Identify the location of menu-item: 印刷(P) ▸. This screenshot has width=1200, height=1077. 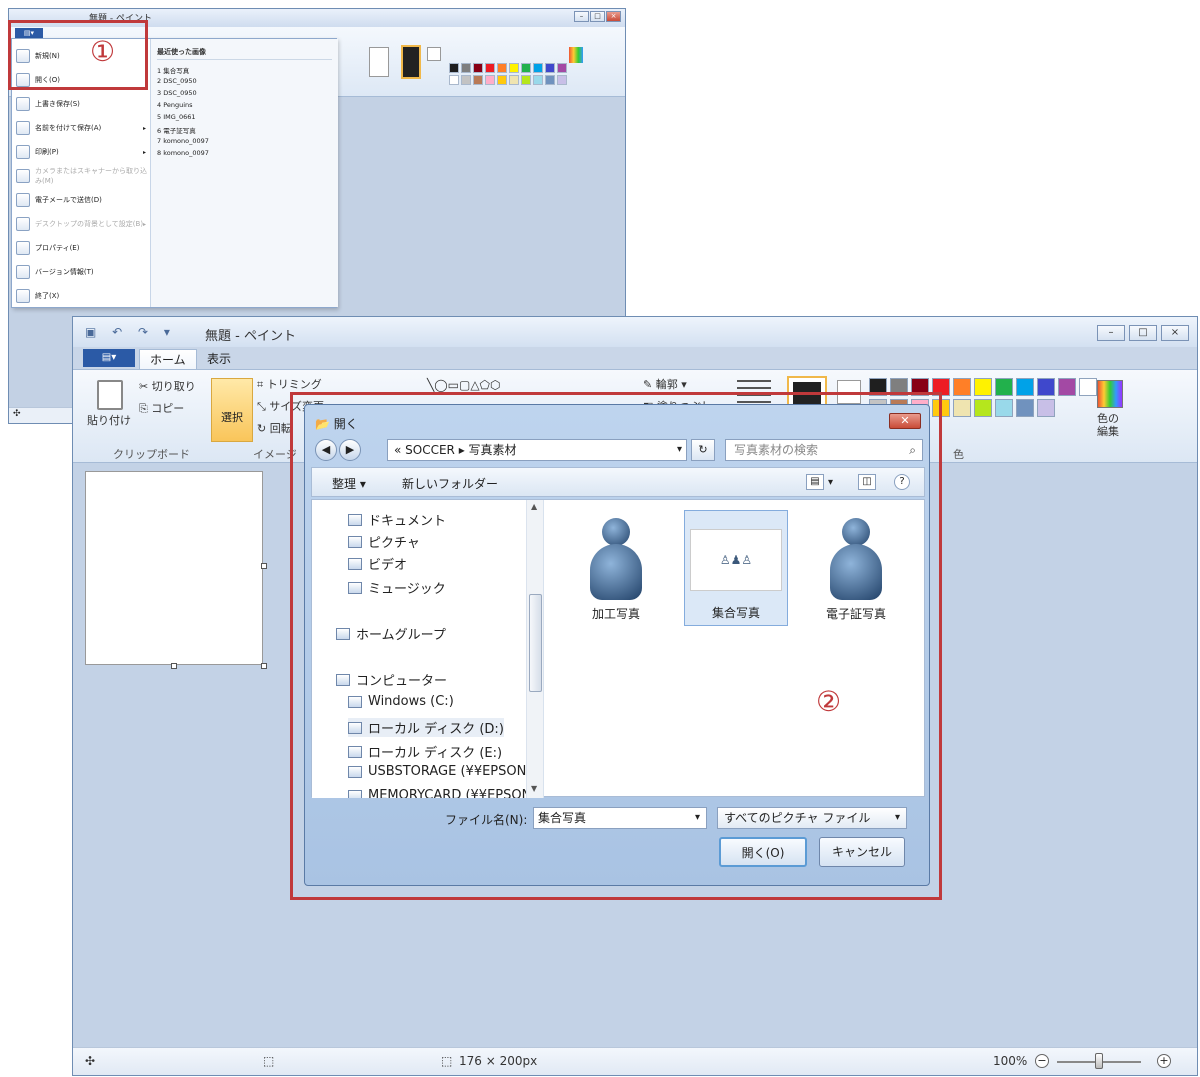
(82, 152).